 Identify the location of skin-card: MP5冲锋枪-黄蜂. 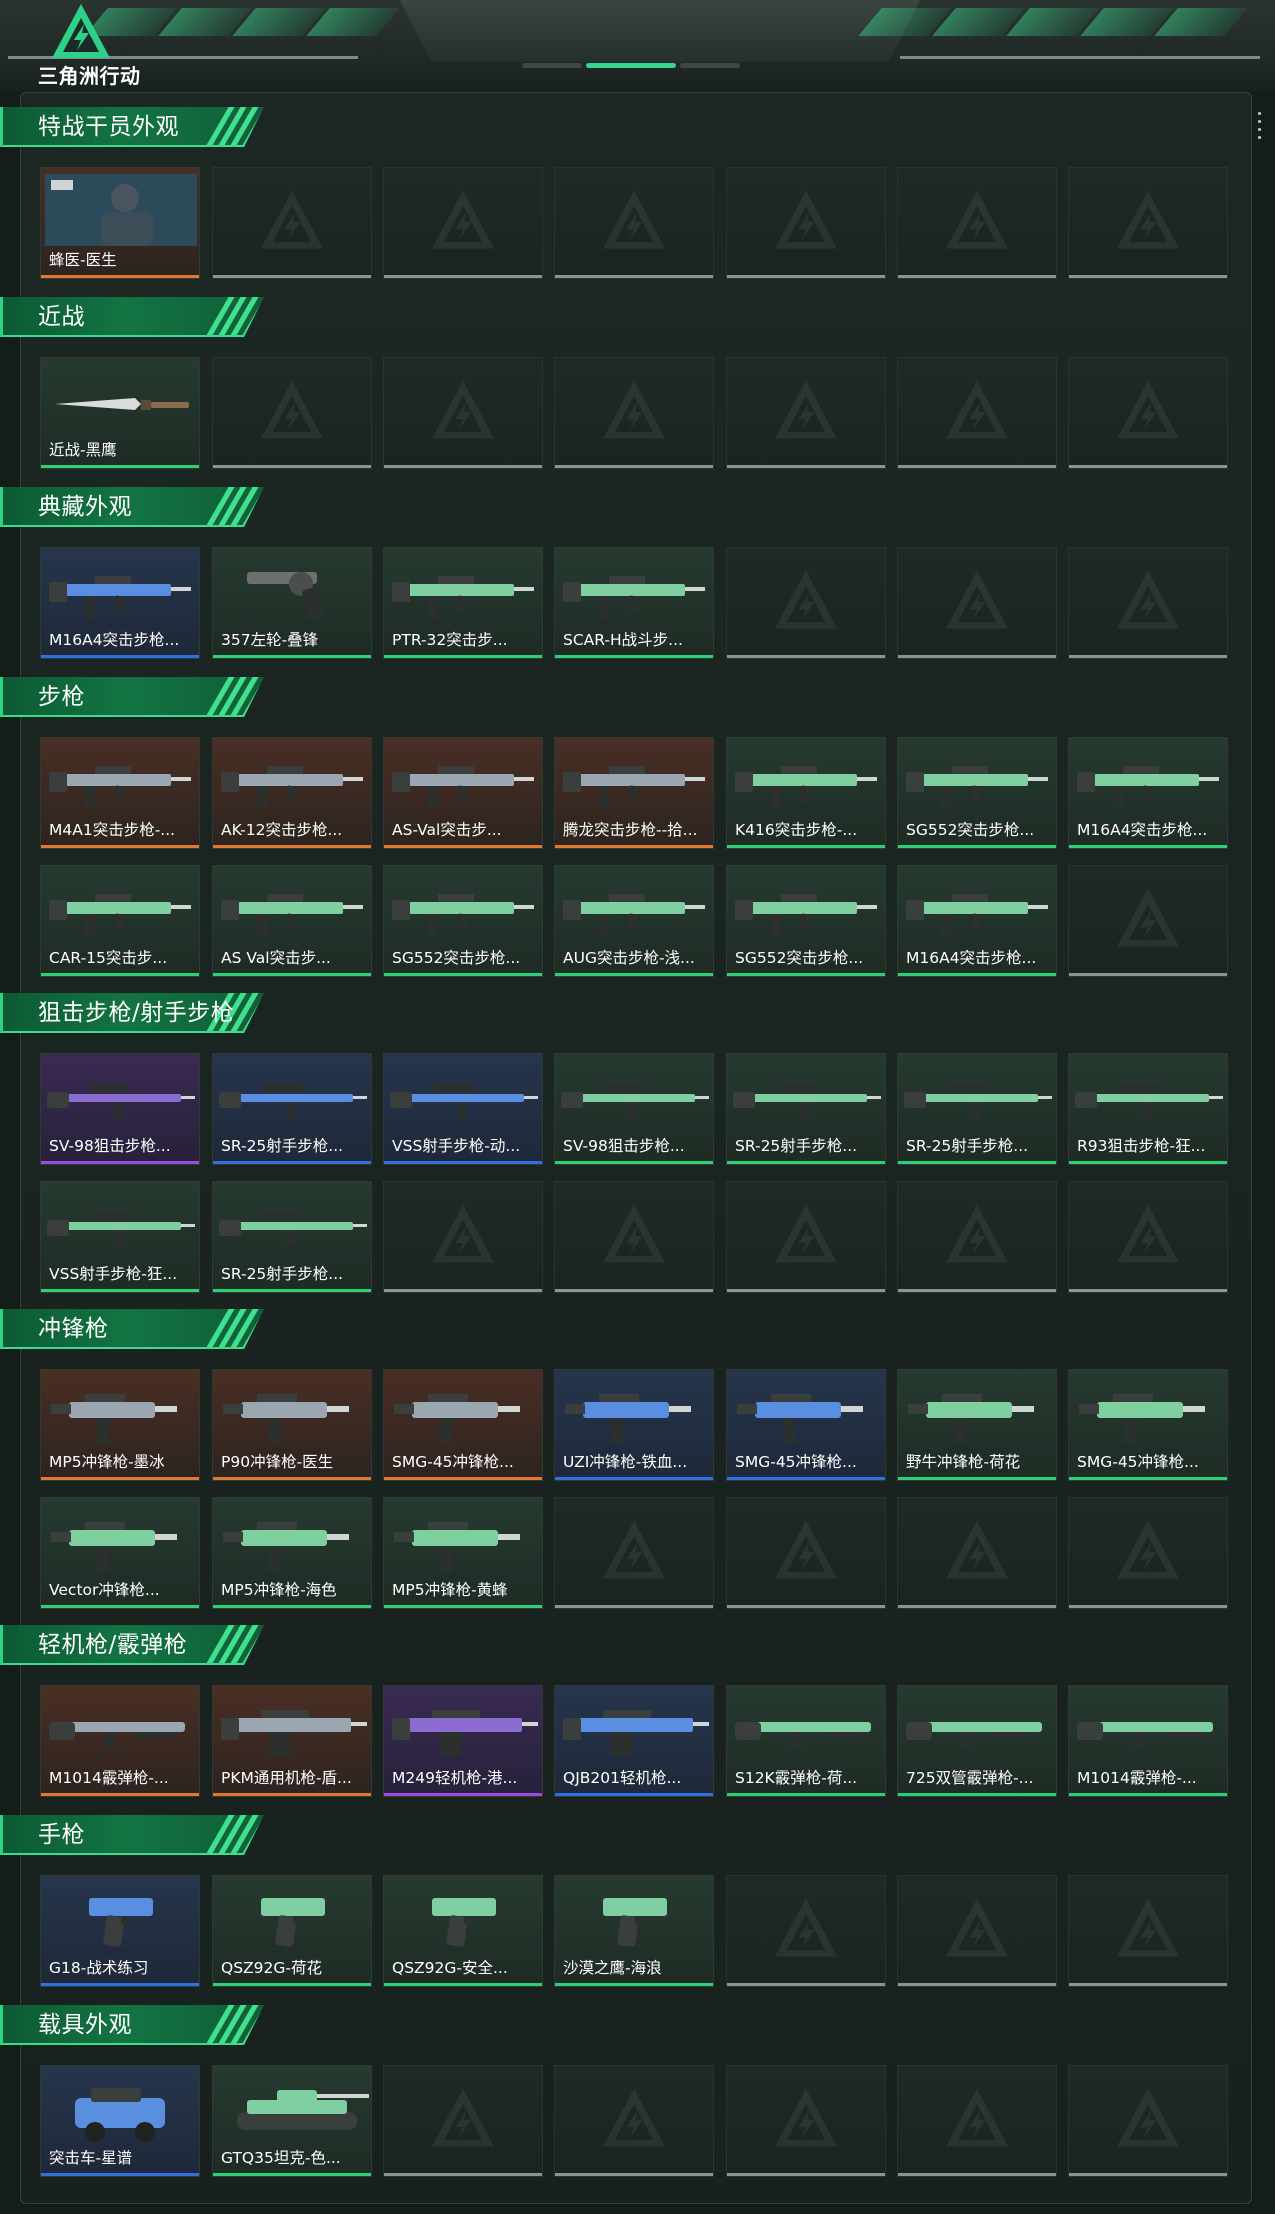
(463, 1553).